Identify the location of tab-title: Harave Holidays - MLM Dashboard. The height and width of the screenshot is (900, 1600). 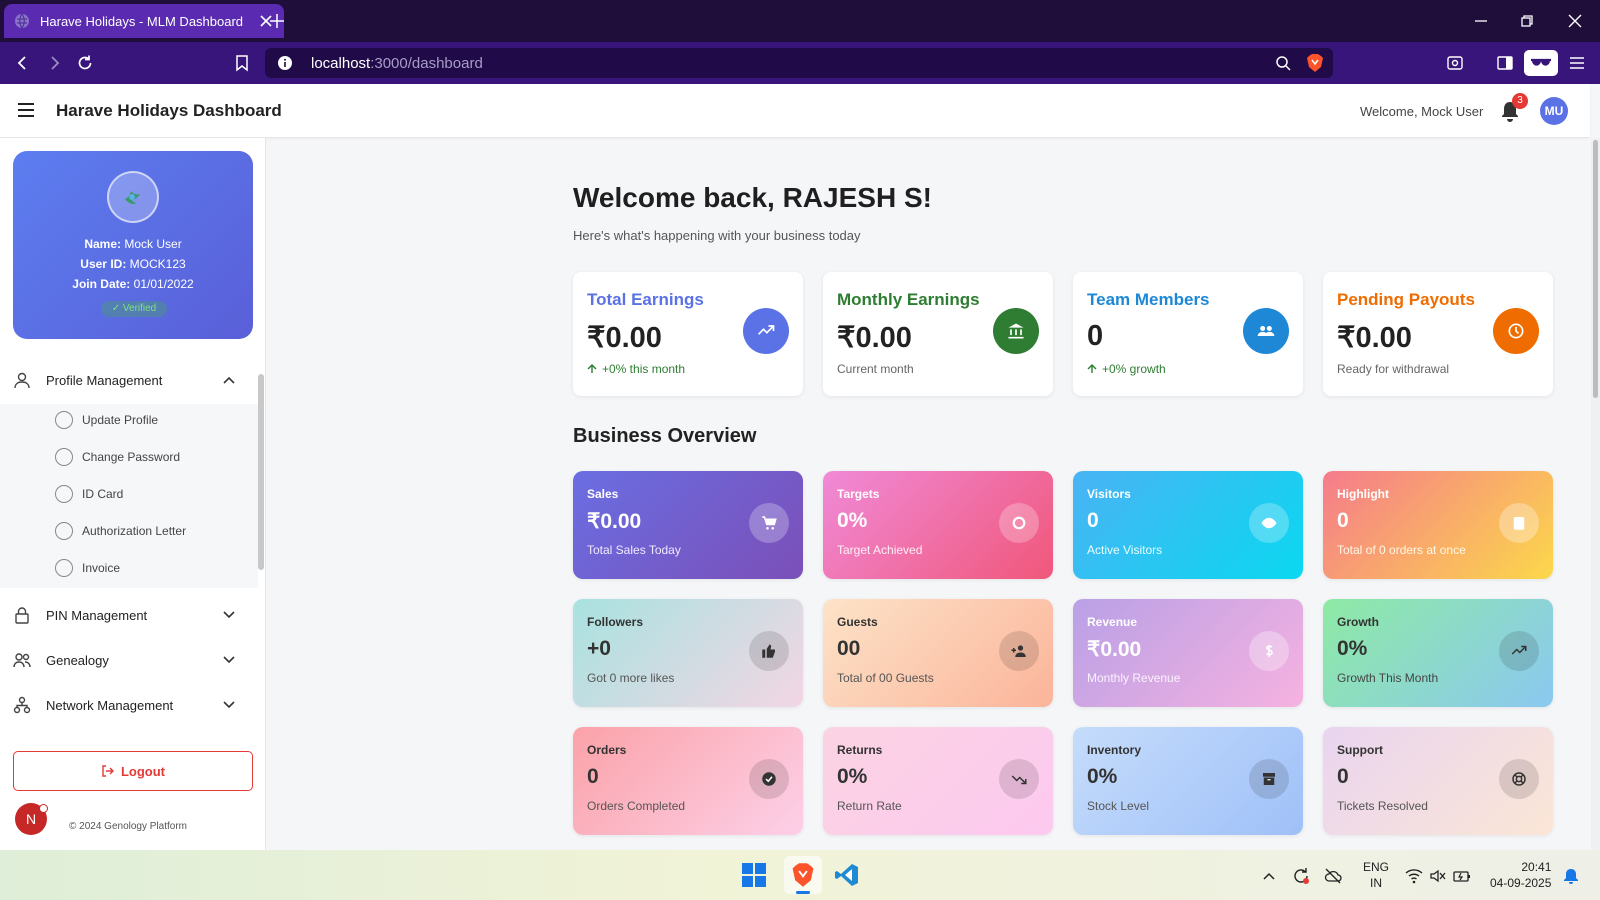
(142, 21).